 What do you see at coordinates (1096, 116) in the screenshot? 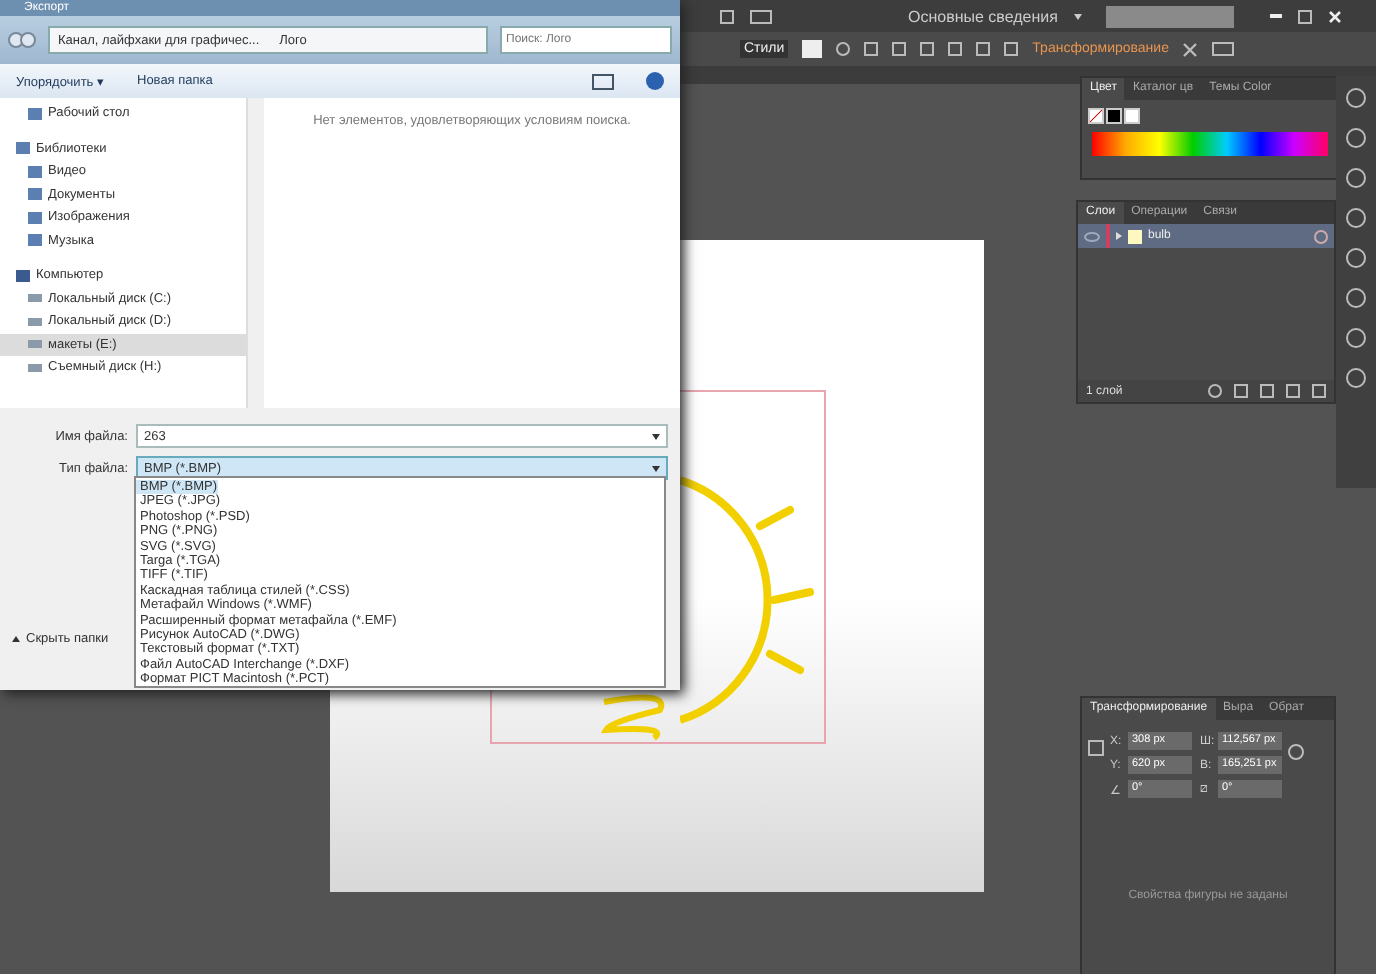
I see `none-swatch` at bounding box center [1096, 116].